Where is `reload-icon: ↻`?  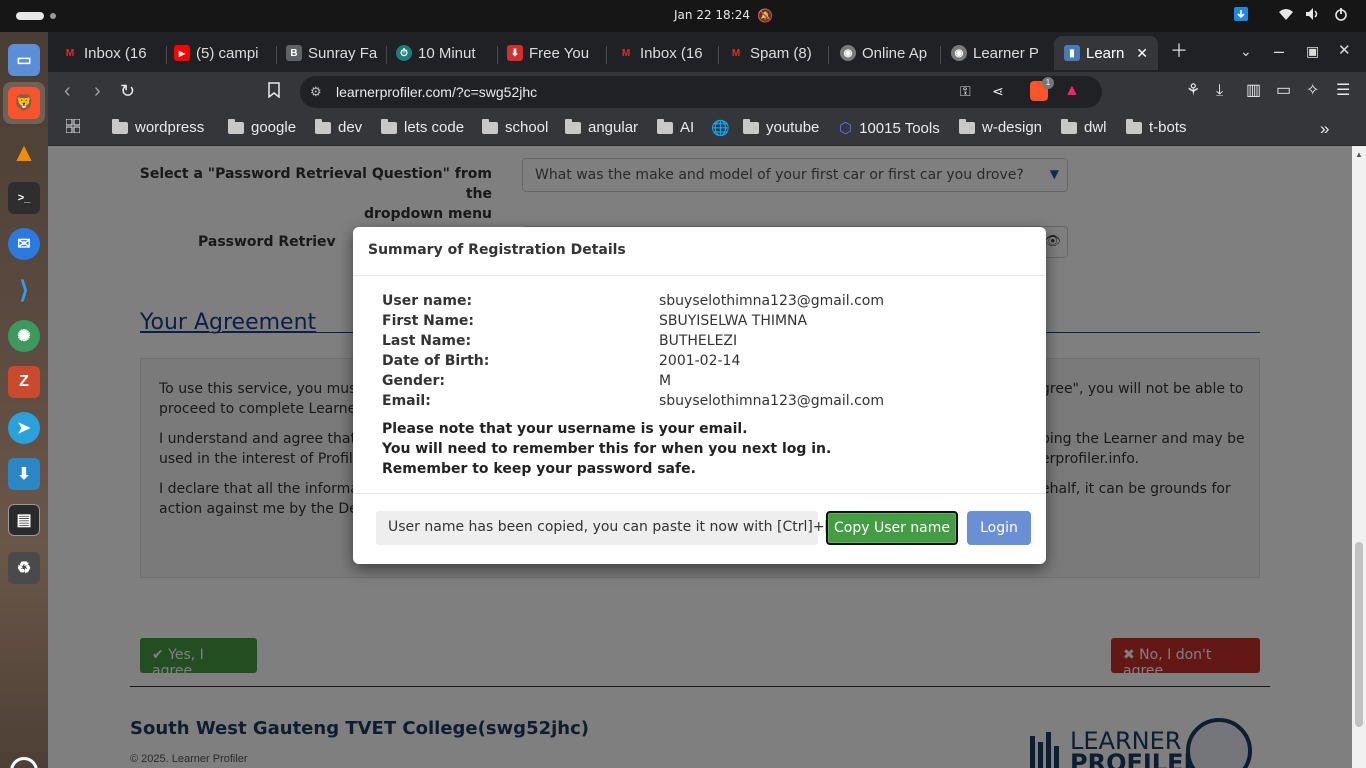
reload-icon: ↻ is located at coordinates (127, 91).